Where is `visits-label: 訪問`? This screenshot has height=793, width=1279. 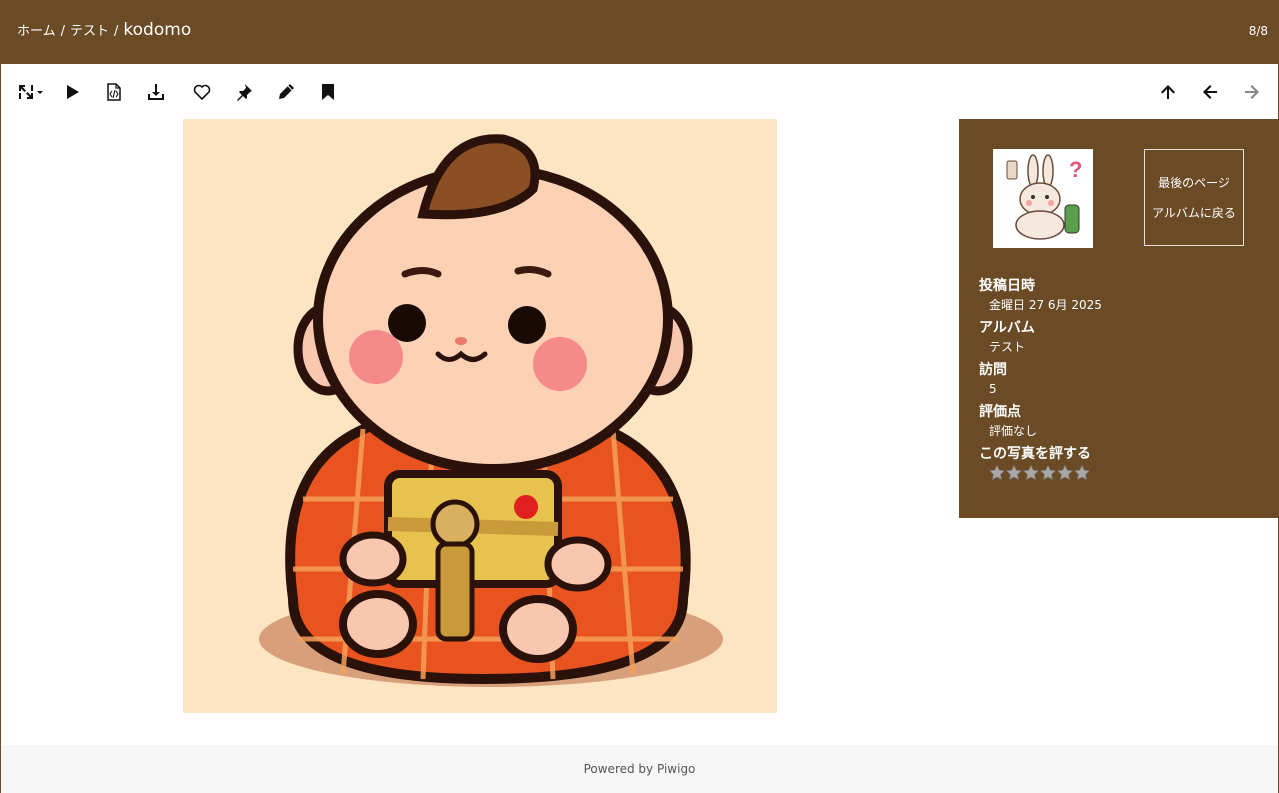 visits-label: 訪問 is located at coordinates (993, 370).